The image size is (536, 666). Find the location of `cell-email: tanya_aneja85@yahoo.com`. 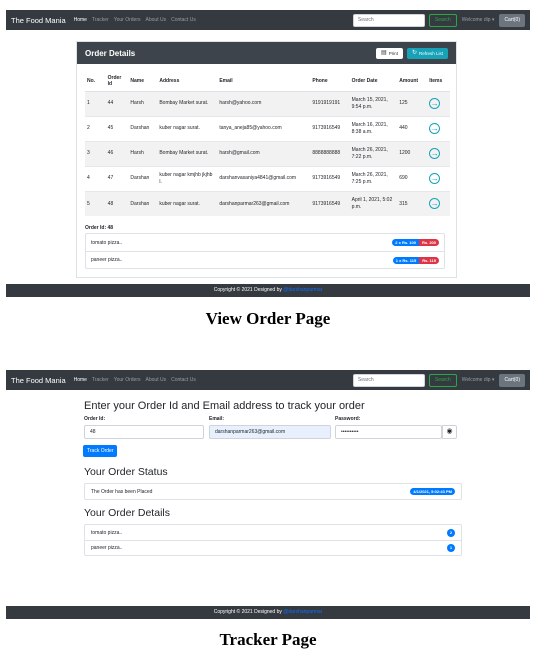

cell-email: tanya_aneja85@yahoo.com is located at coordinates (264, 128).